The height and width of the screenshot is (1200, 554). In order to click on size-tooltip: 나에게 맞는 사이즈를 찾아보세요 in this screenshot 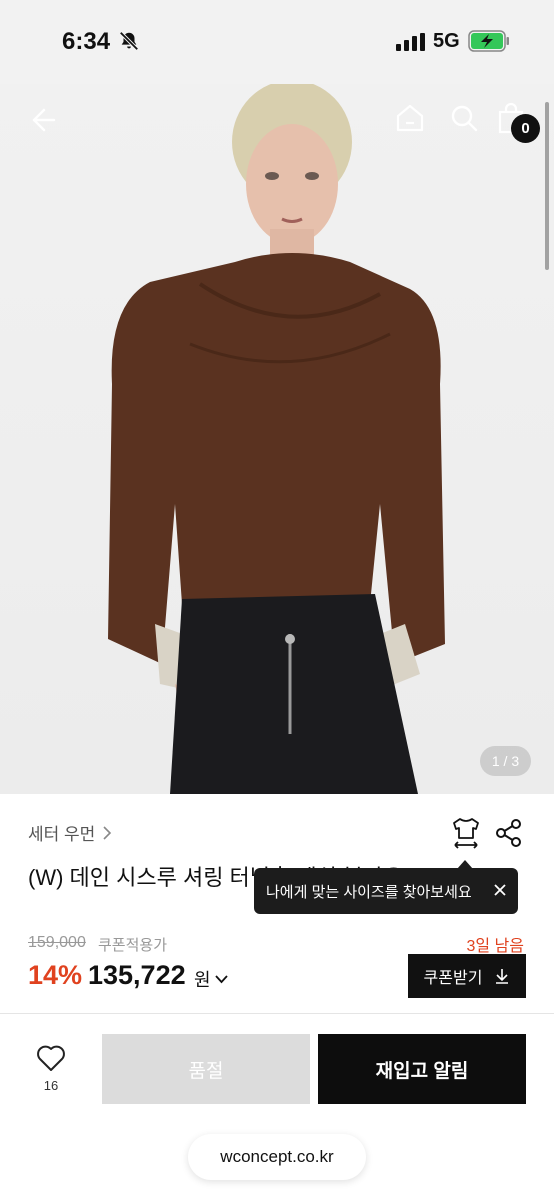, I will do `click(386, 891)`.